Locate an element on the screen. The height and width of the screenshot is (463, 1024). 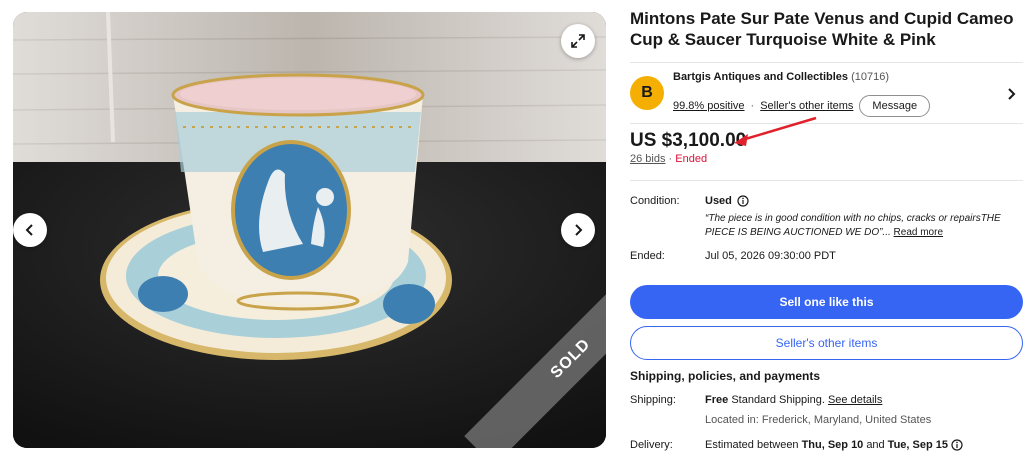
divider is located at coordinates (826, 180).